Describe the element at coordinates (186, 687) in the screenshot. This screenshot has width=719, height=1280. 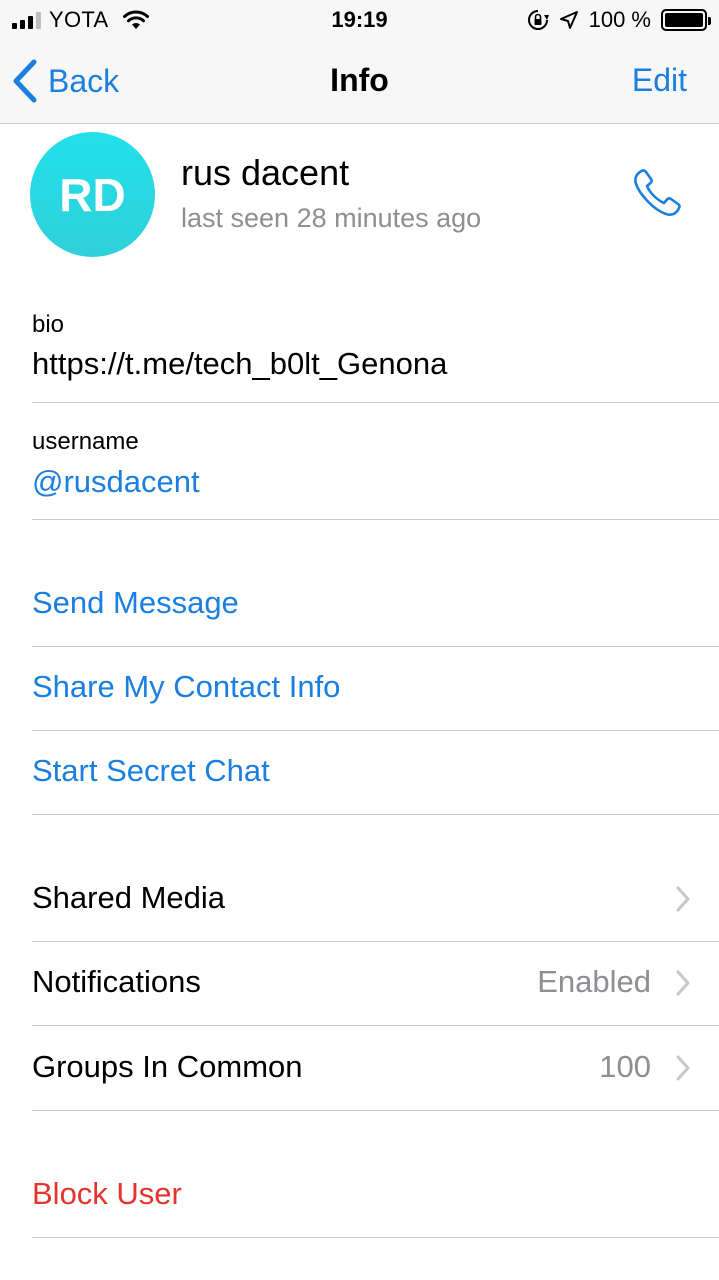
I see `share-contact-button: Share My Contact Info` at that location.